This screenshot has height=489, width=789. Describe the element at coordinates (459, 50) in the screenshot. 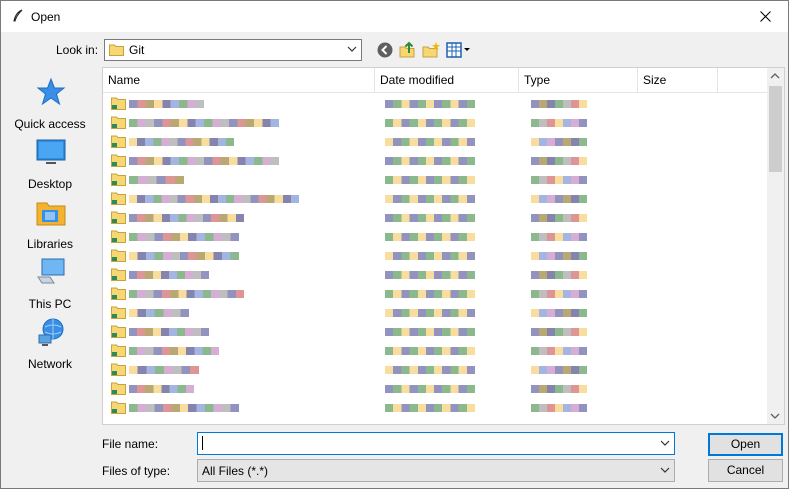

I see `view-menu-button` at that location.